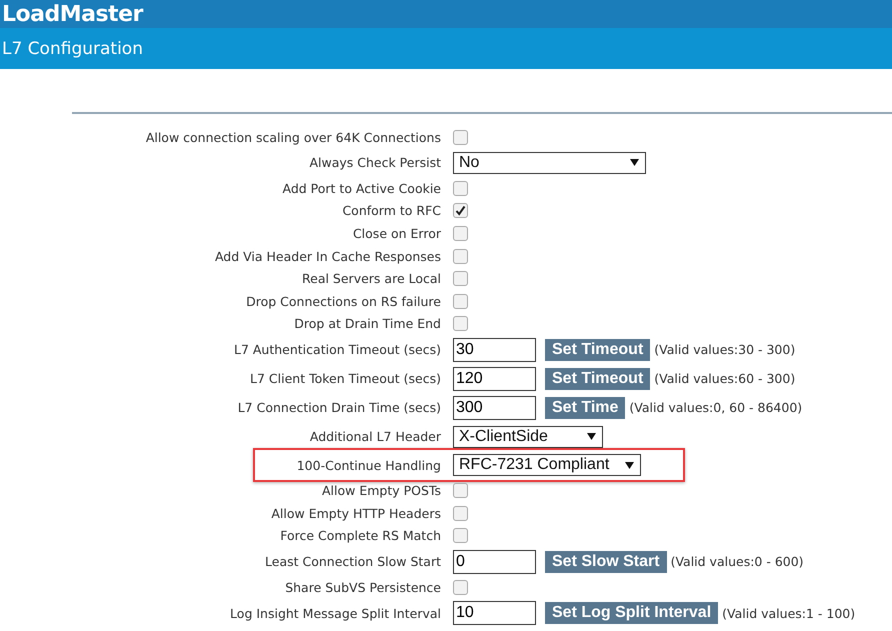 This screenshot has height=631, width=892. What do you see at coordinates (737, 562) in the screenshot?
I see `valid-values-hint: (Valid values:0 - 600)` at bounding box center [737, 562].